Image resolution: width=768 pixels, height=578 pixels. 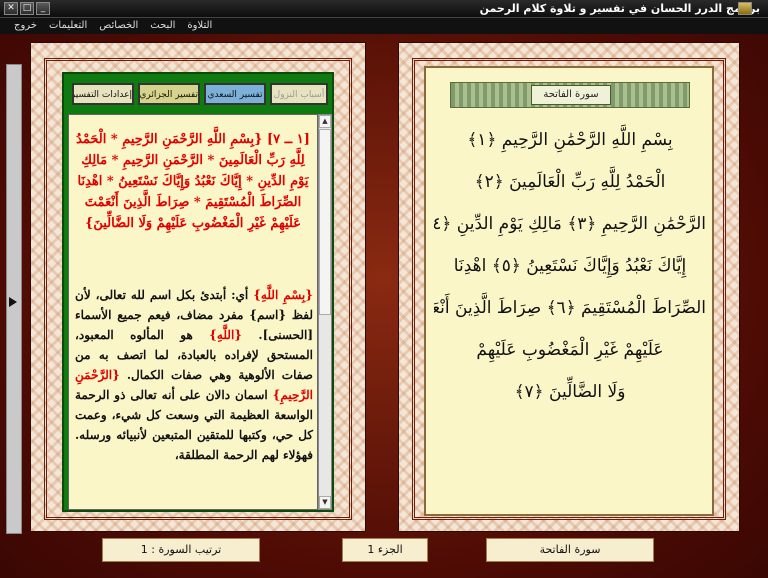 I want to click on sura-name-field: سورة الفاتحة, so click(x=570, y=550).